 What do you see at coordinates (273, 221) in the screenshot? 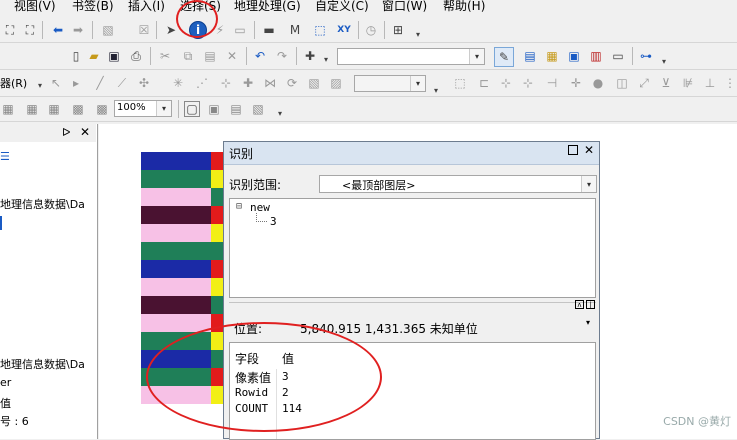
I see `tree-child-item: 3` at bounding box center [273, 221].